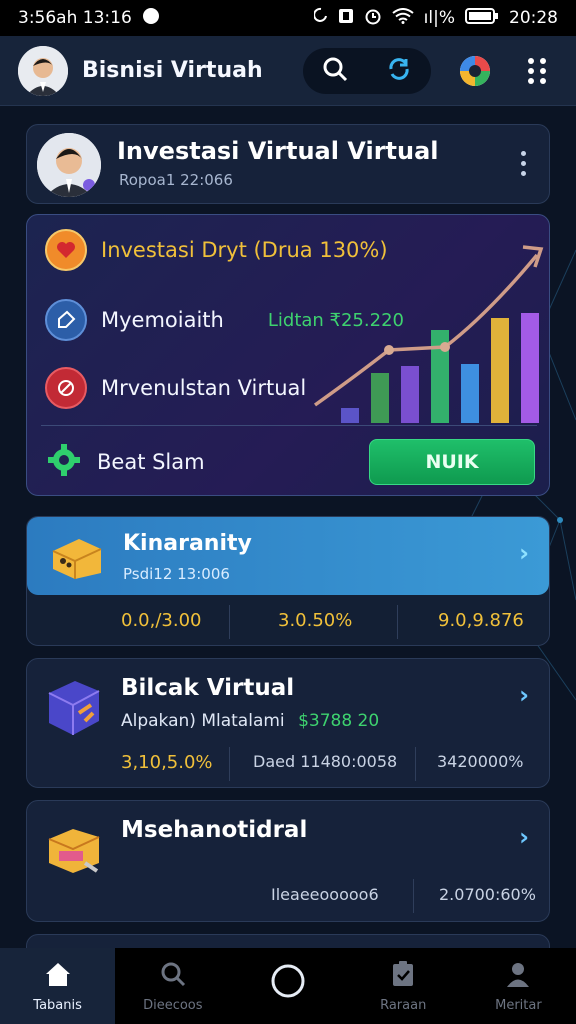  What do you see at coordinates (77, 558) in the screenshot?
I see `crate-icon` at bounding box center [77, 558].